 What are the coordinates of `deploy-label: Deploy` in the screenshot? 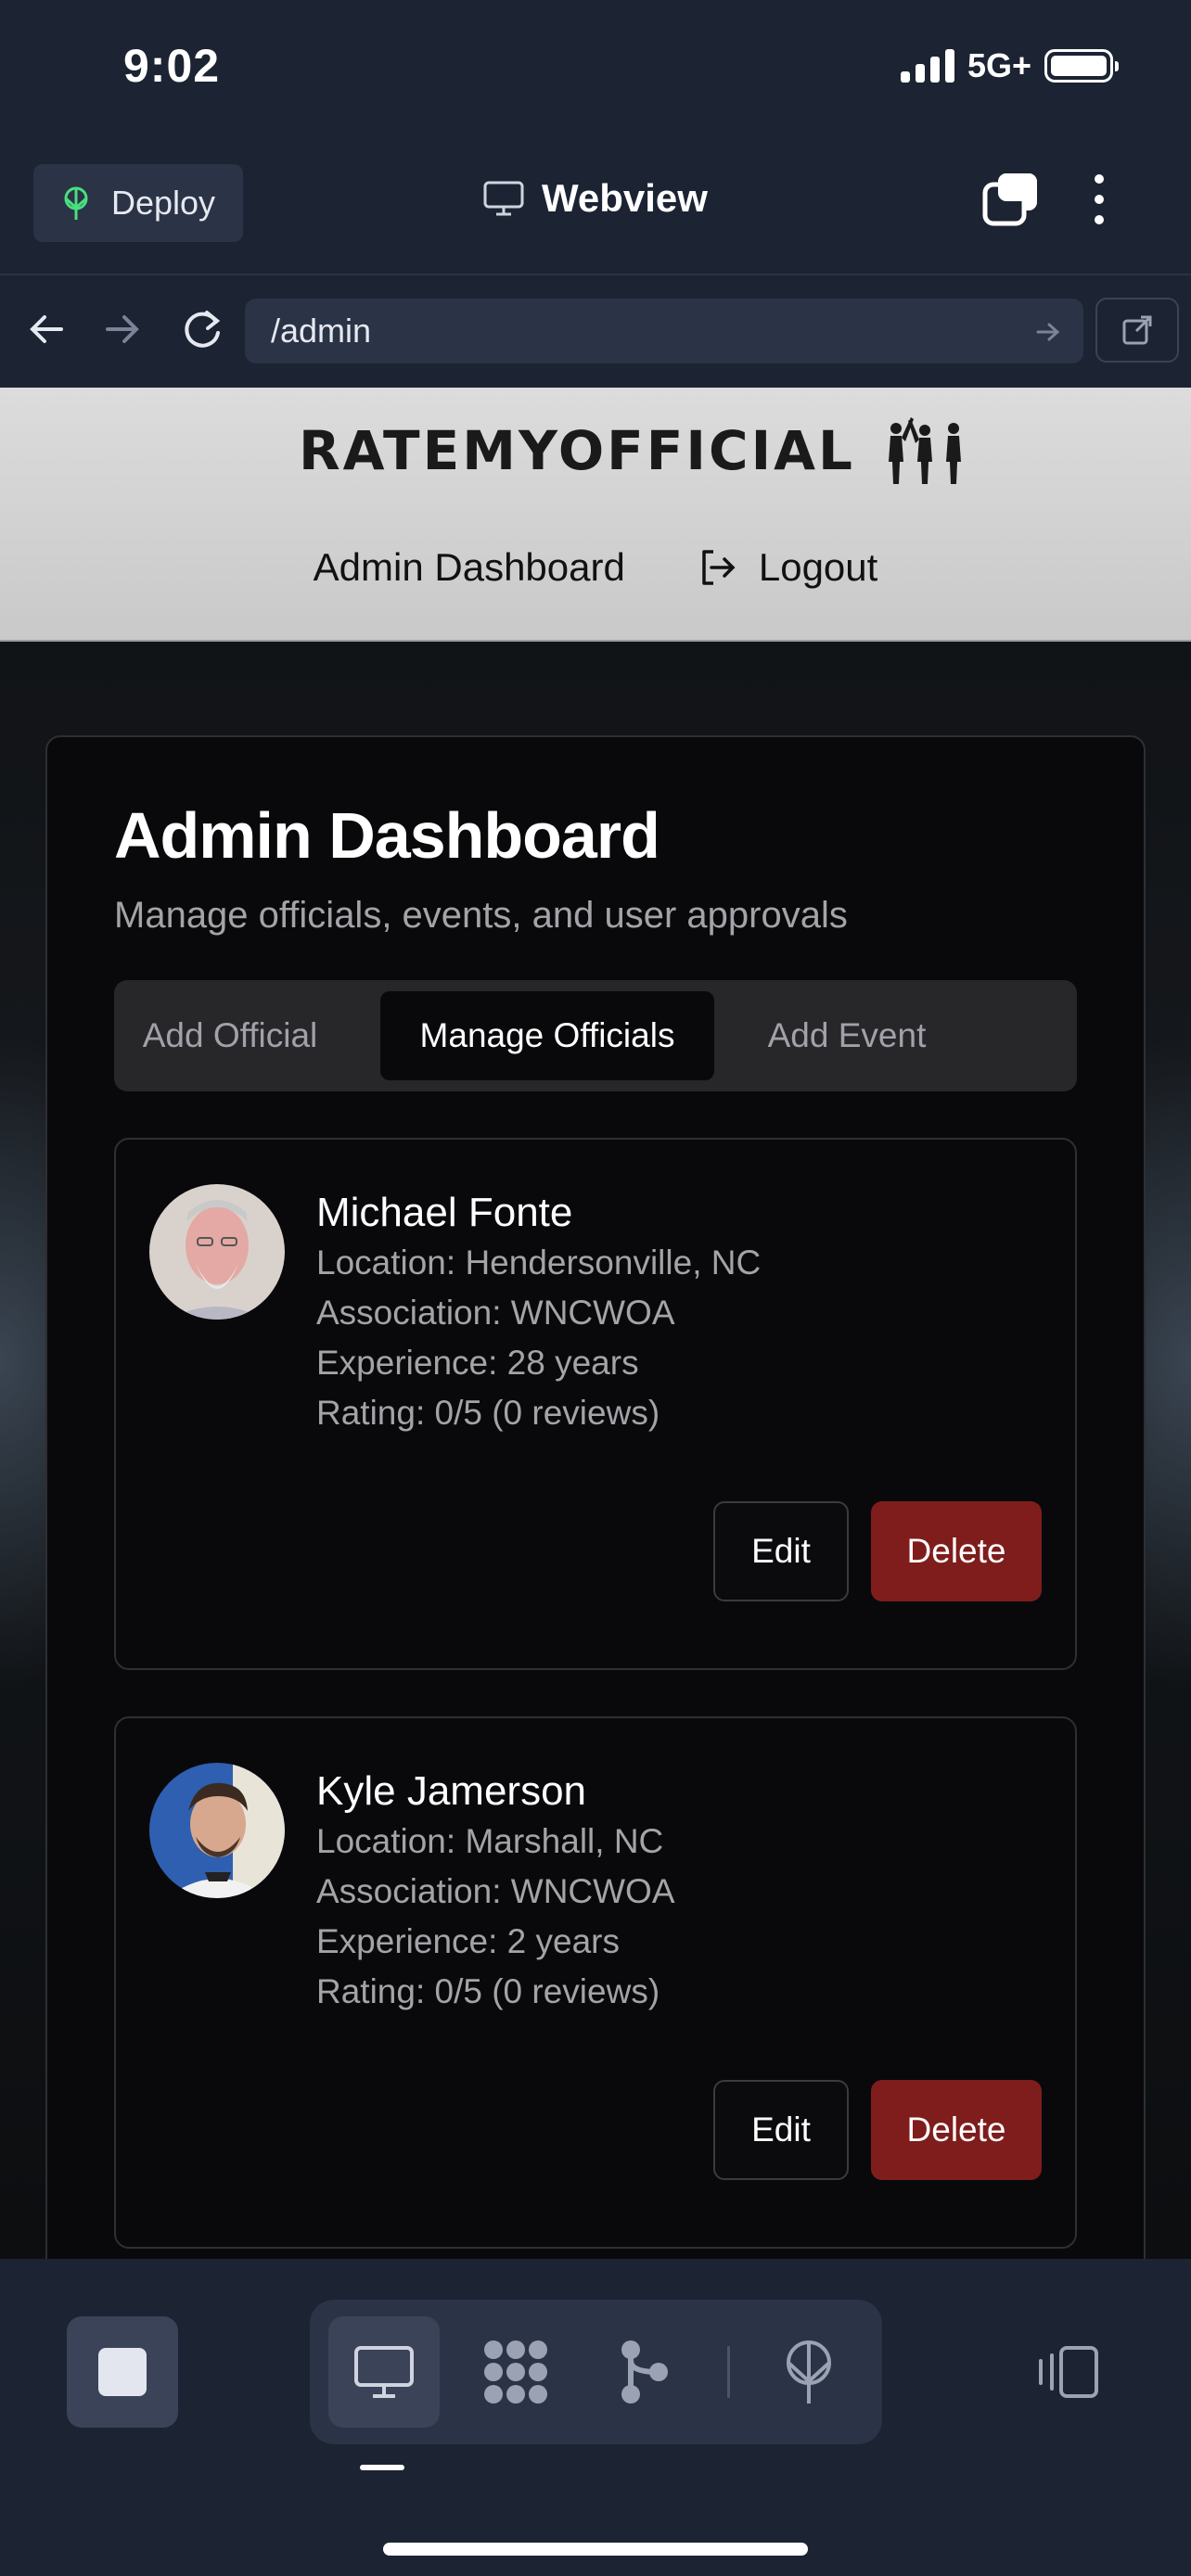 It's located at (164, 203).